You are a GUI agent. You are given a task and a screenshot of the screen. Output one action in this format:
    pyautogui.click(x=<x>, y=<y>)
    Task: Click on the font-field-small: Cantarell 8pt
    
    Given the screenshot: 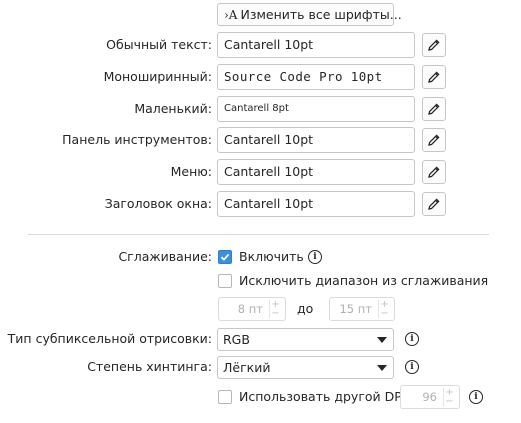 What is the action you would take?
    pyautogui.click(x=316, y=109)
    